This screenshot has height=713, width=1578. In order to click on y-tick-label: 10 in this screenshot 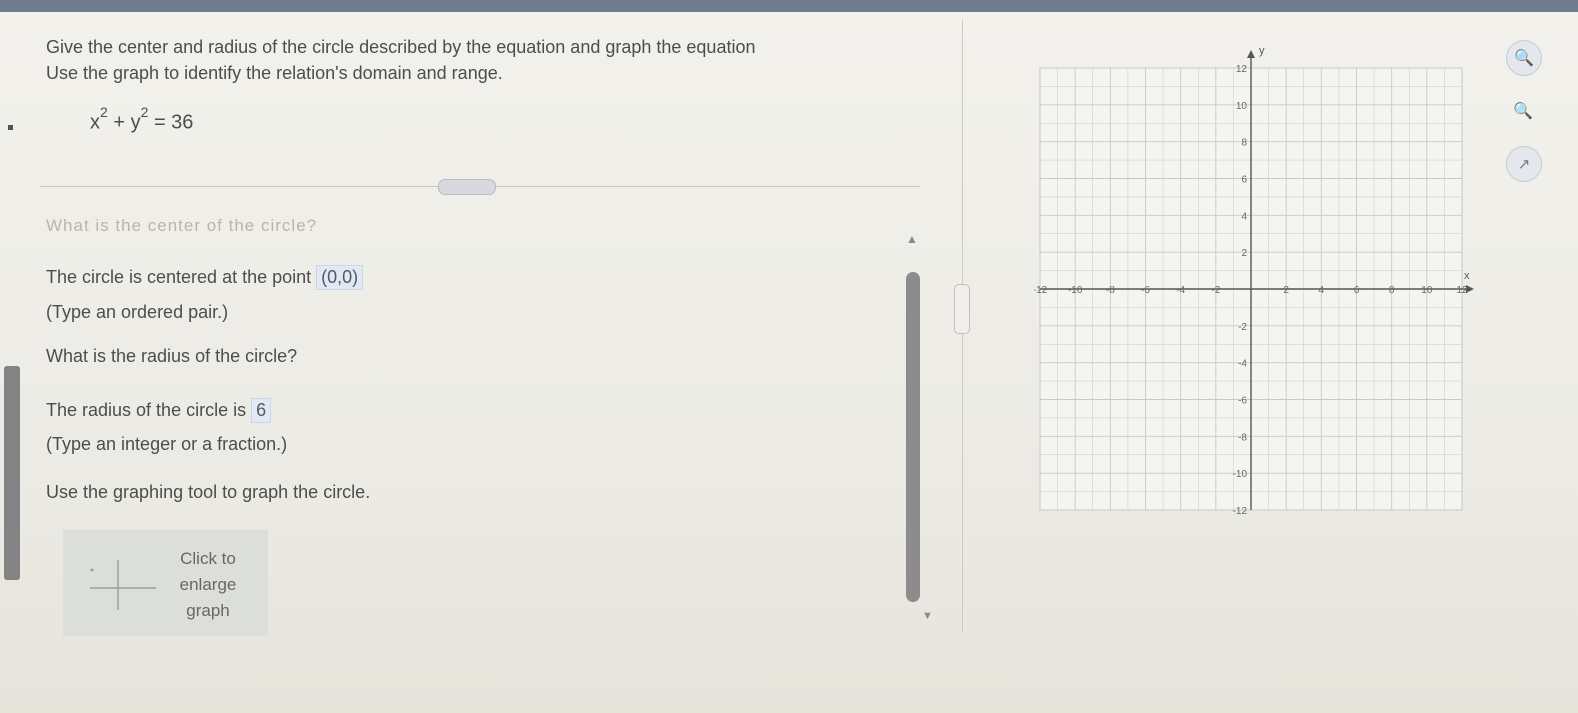, I will do `click(1242, 106)`.